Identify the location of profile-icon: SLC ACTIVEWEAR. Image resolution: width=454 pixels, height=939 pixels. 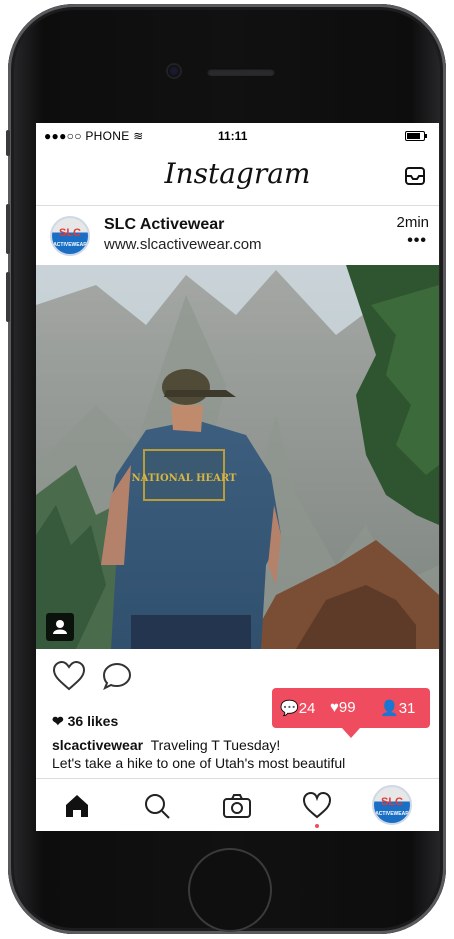
(392, 805).